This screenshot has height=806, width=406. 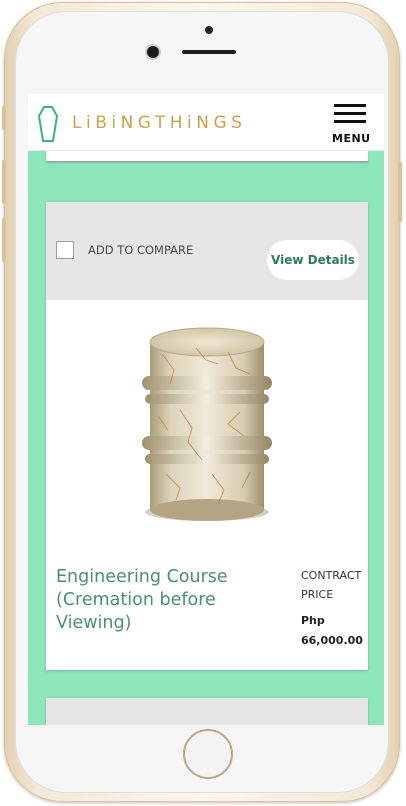 I want to click on next-product-card, so click(x=207, y=711).